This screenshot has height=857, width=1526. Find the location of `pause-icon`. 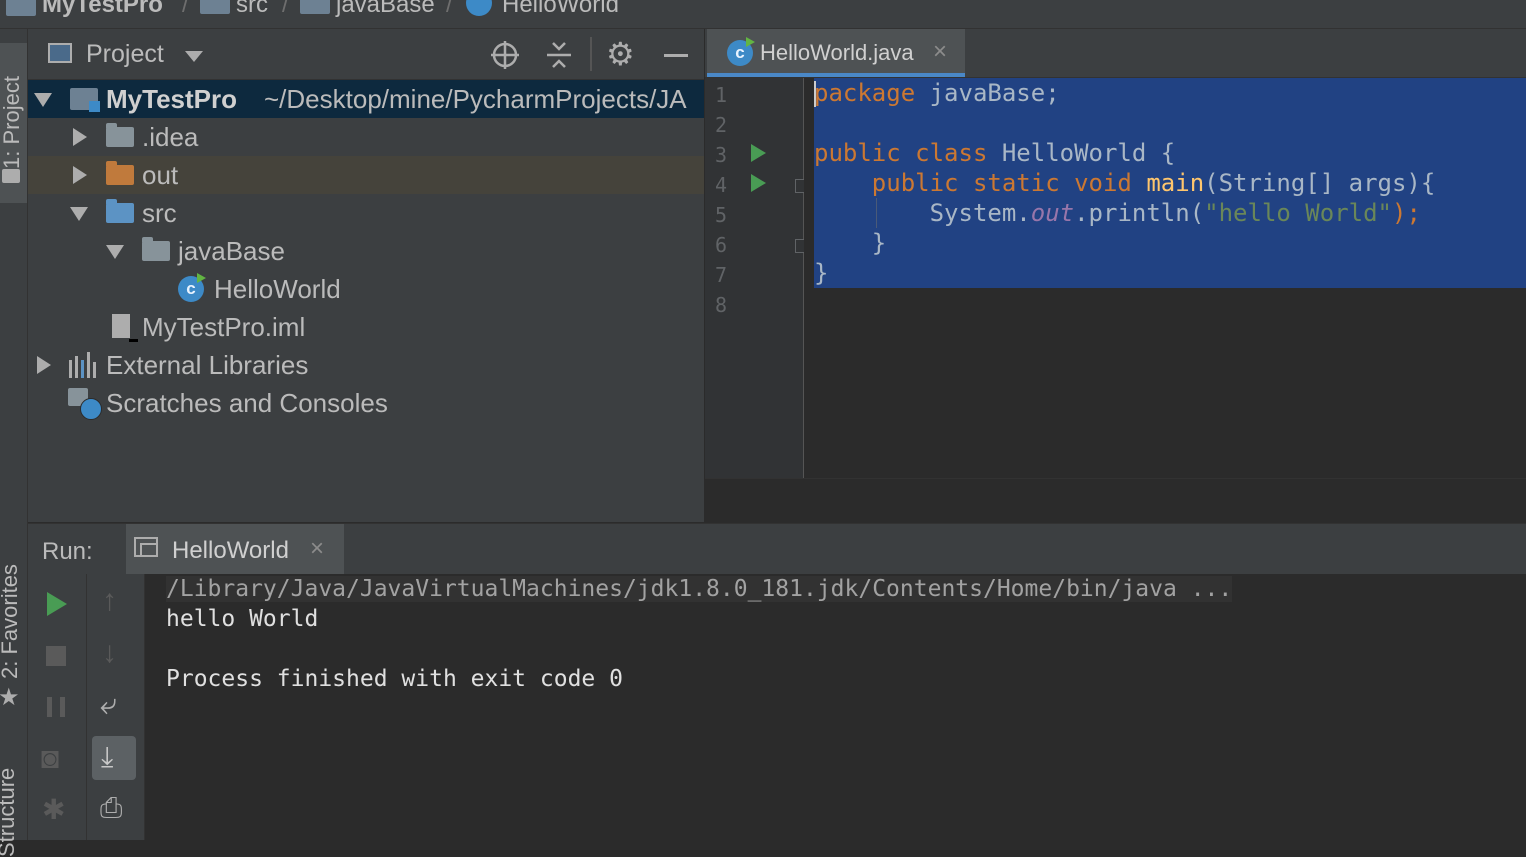

pause-icon is located at coordinates (56, 707).